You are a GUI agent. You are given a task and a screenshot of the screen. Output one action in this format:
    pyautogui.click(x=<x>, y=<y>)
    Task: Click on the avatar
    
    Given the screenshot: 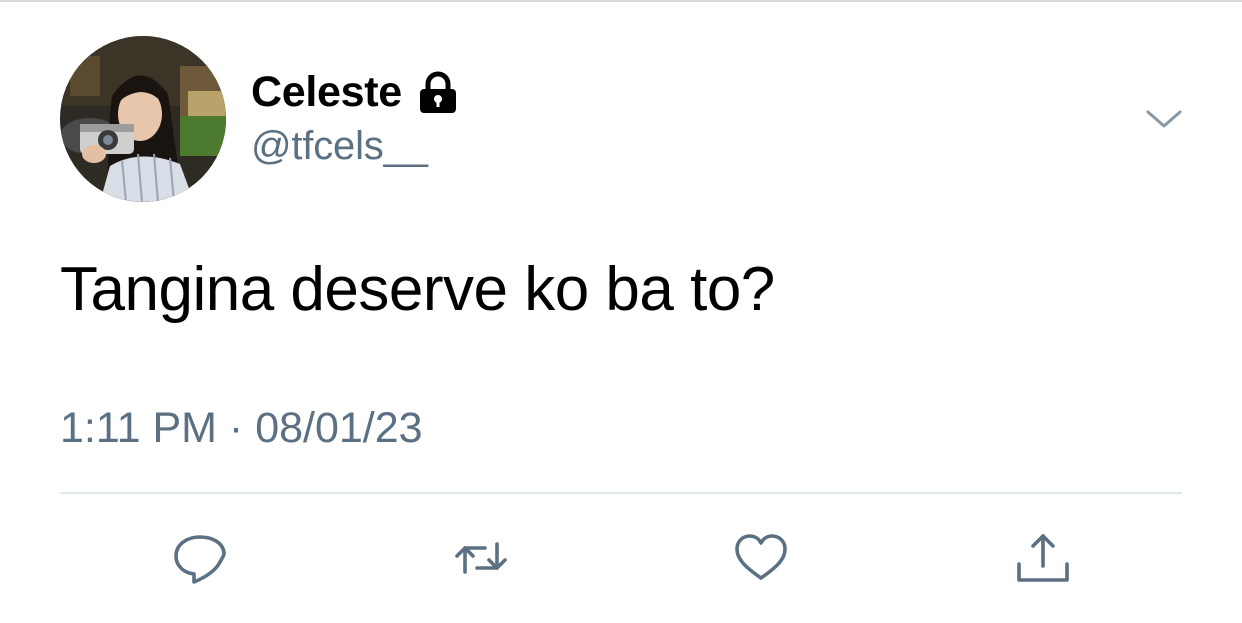 What is the action you would take?
    pyautogui.click(x=143, y=119)
    